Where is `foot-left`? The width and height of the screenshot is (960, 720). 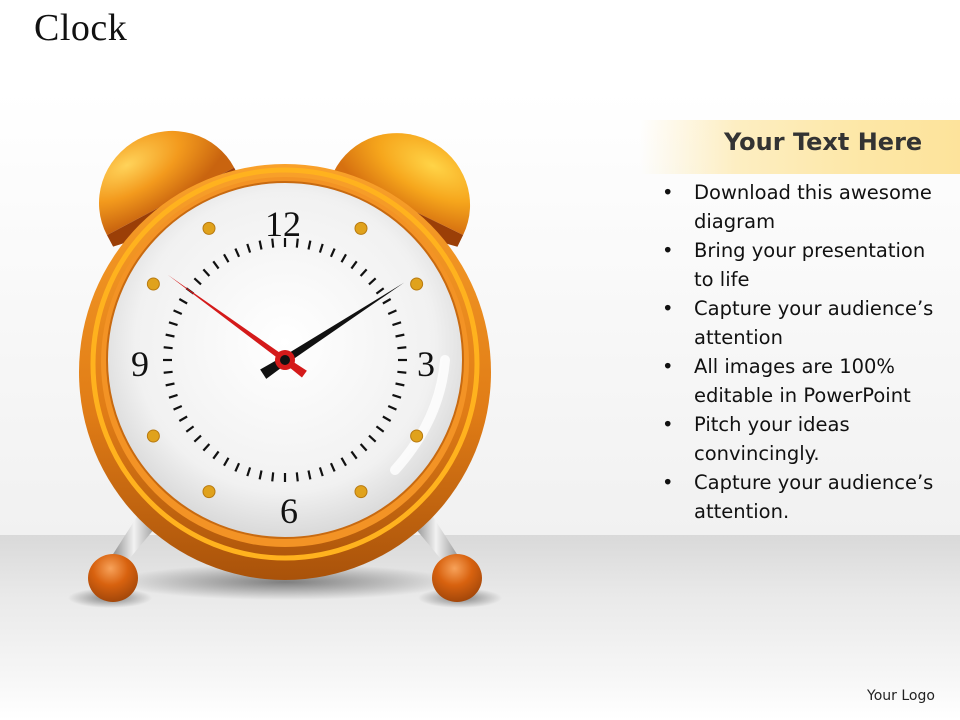
foot-left is located at coordinates (113, 578).